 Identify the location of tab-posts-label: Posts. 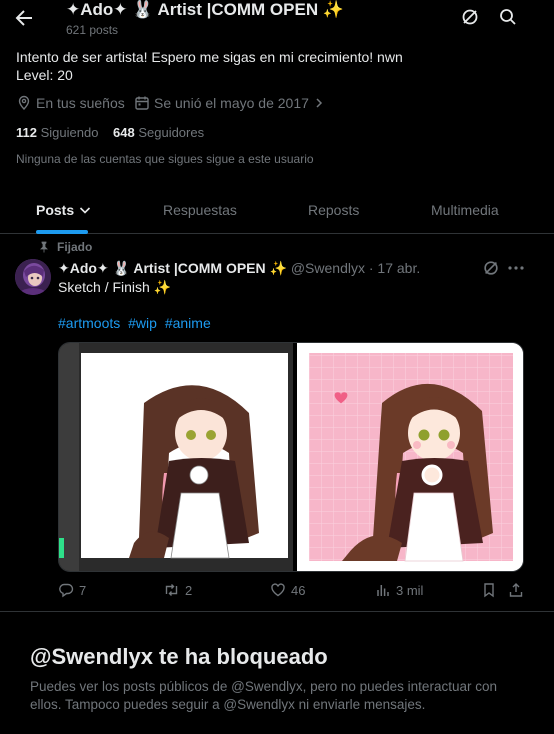
(55, 210).